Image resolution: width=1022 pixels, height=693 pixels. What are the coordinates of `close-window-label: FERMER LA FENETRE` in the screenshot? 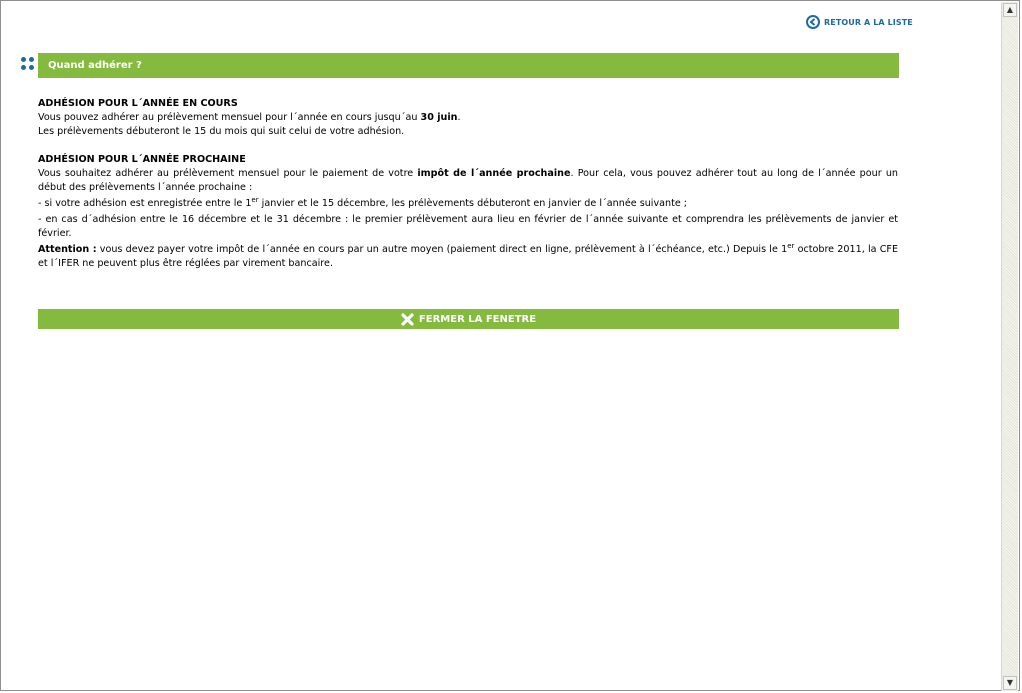 It's located at (477, 319).